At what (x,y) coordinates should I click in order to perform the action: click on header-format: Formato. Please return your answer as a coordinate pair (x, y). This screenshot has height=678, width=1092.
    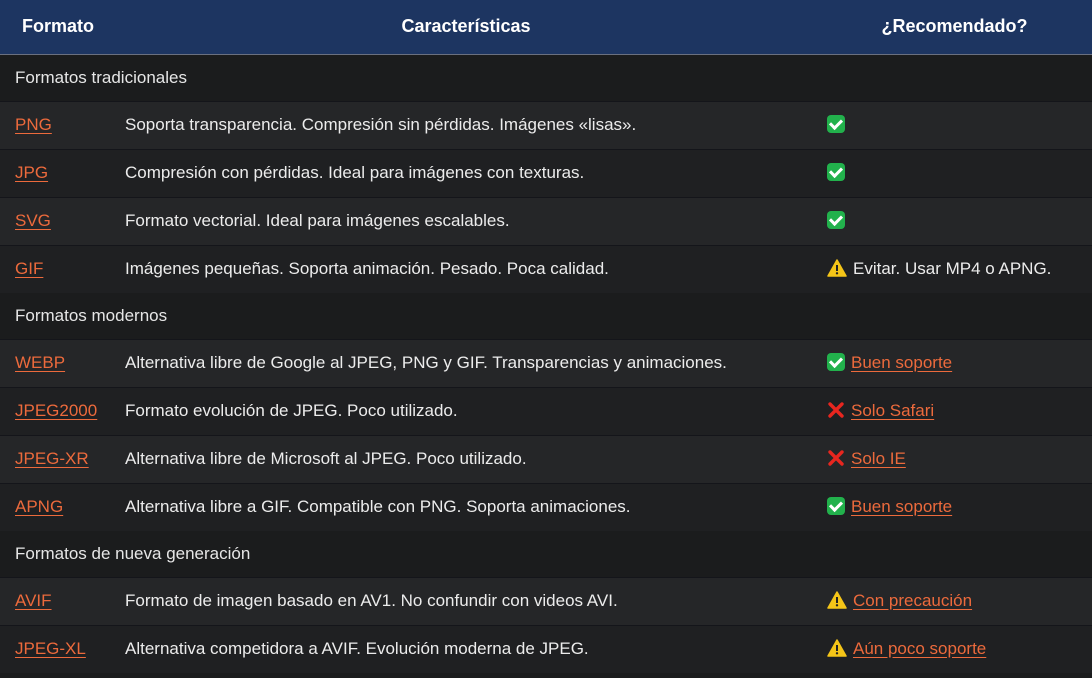
    Looking at the image, I should click on (57, 27).